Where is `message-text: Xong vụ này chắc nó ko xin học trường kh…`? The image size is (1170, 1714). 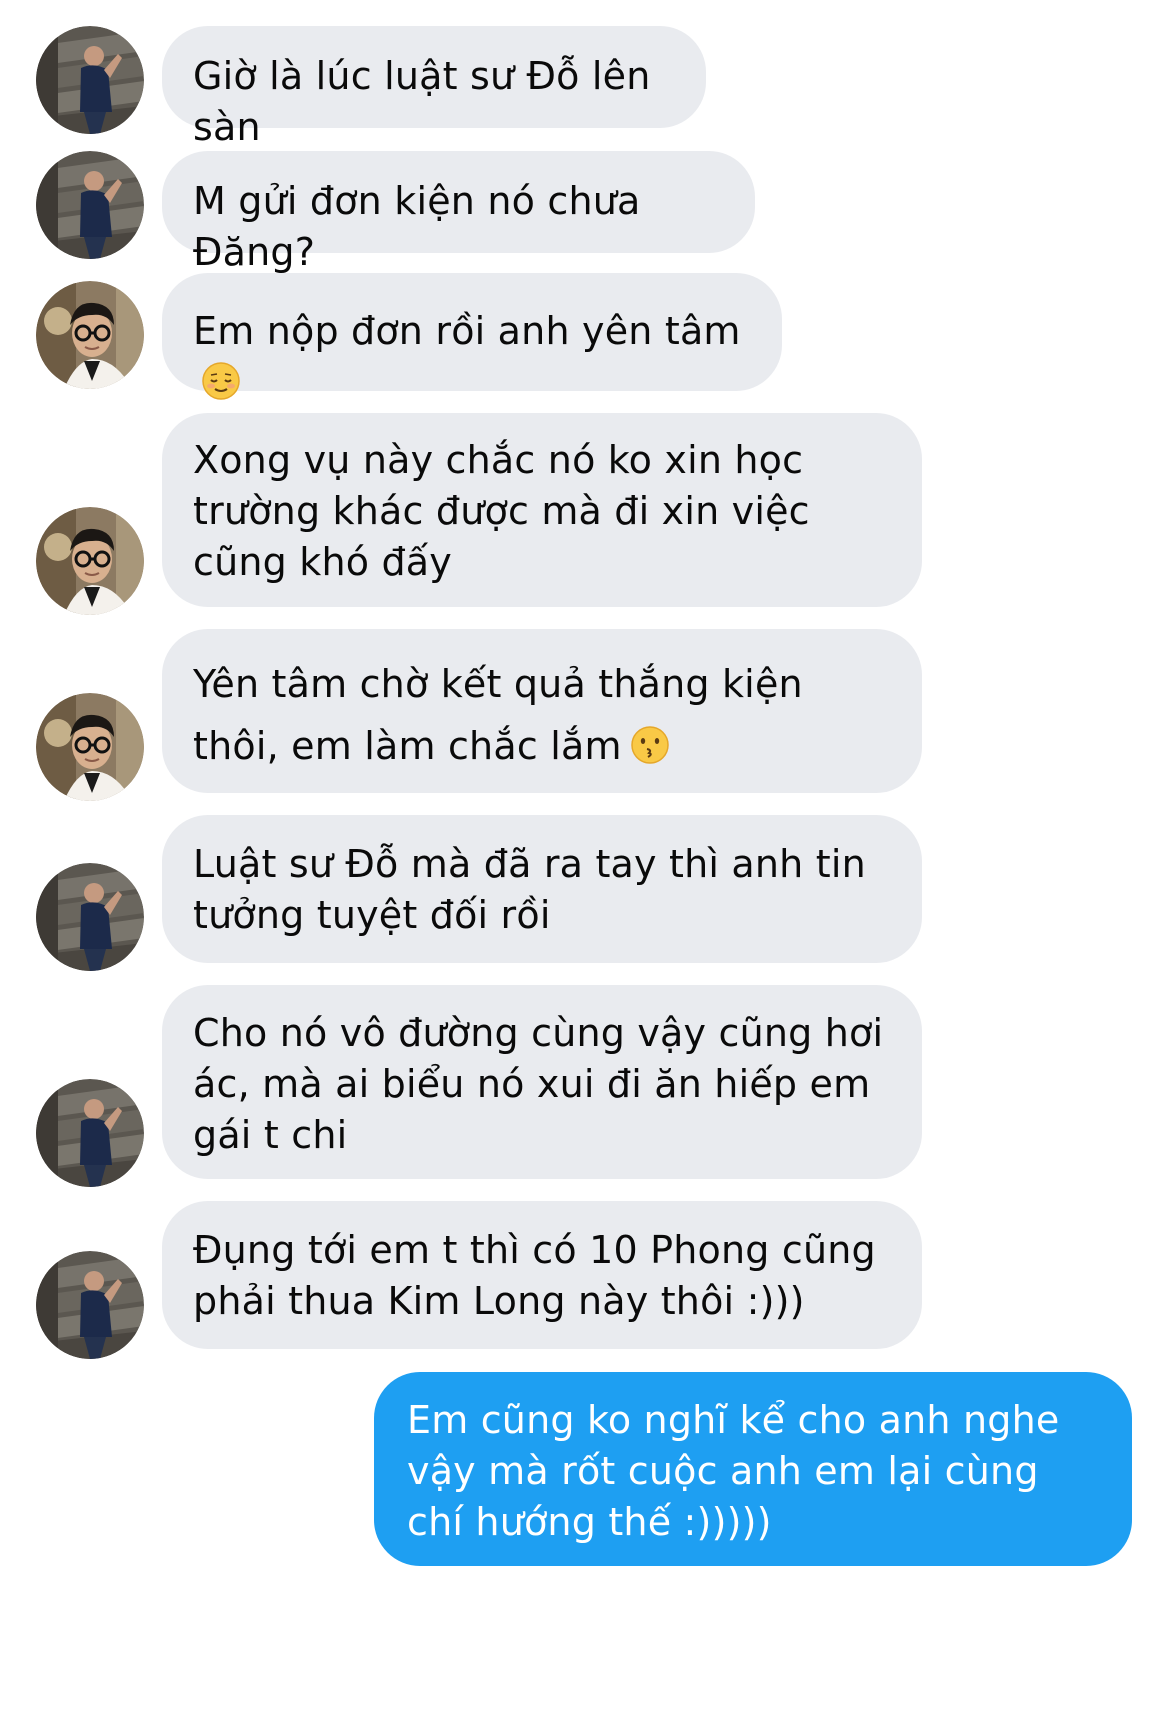 message-text: Xong vụ này chắc nó ko xin học trường kh… is located at coordinates (501, 511).